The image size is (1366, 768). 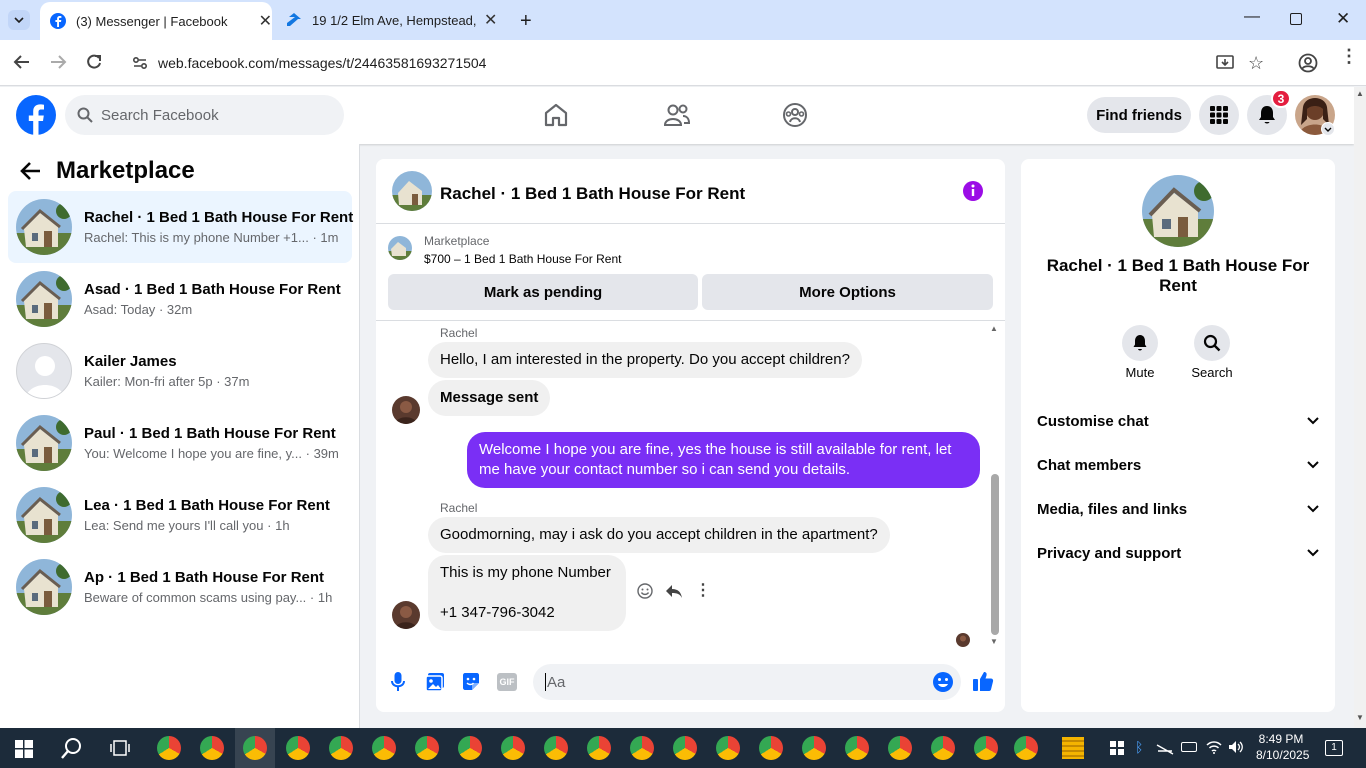 I want to click on received-message: Message sent, so click(x=489, y=398).